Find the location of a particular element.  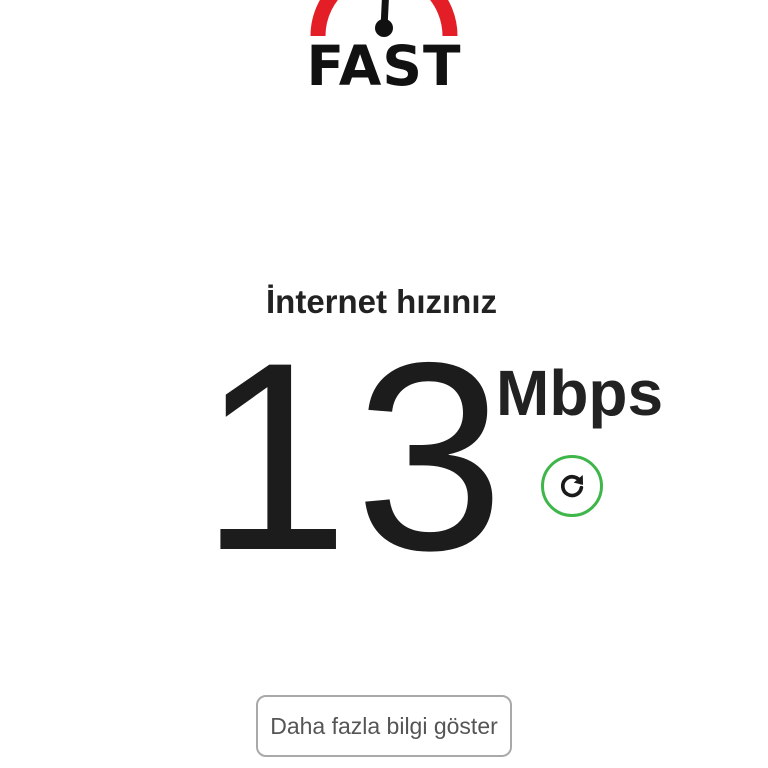

refresh-button is located at coordinates (572, 486).